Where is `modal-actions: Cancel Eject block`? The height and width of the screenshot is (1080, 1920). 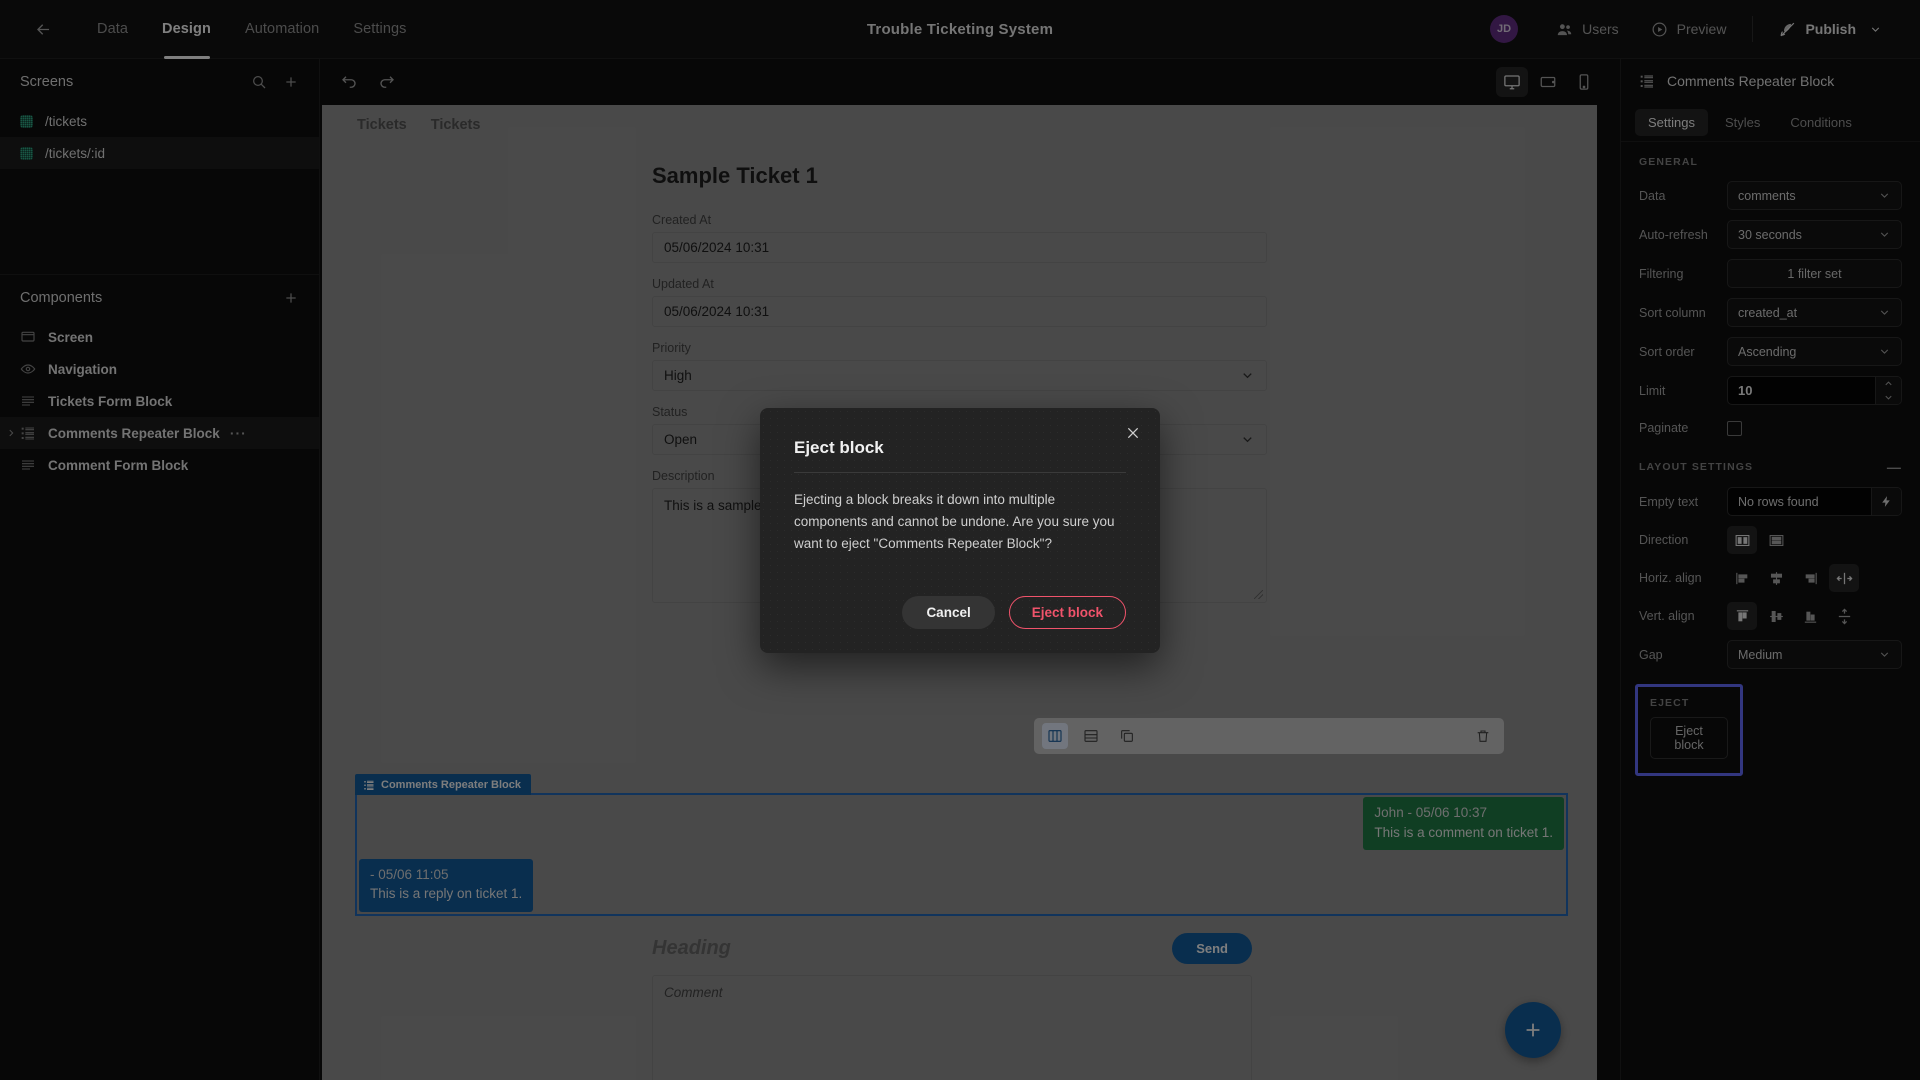
modal-actions: Cancel Eject block is located at coordinates (1014, 612).